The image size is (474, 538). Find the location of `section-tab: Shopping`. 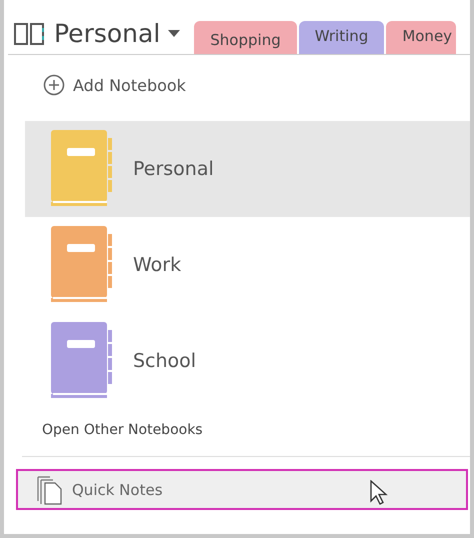

section-tab: Shopping is located at coordinates (245, 37).